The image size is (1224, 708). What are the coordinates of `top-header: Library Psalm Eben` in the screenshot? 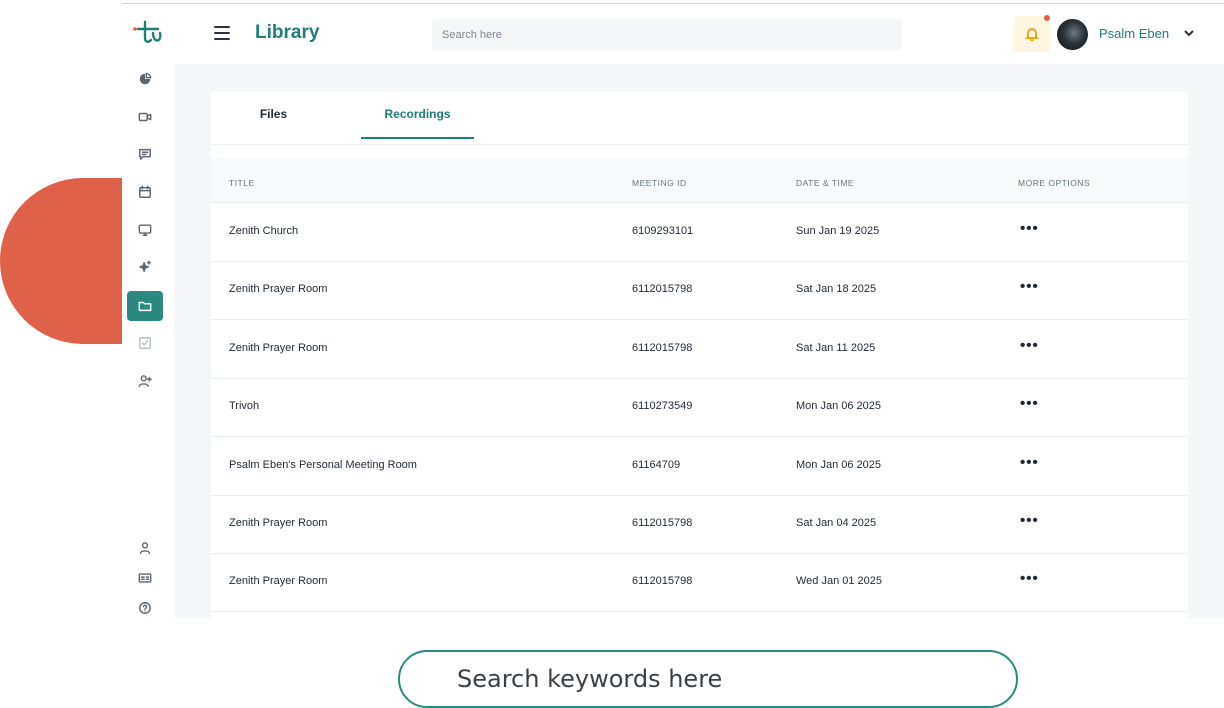 It's located at (699, 34).